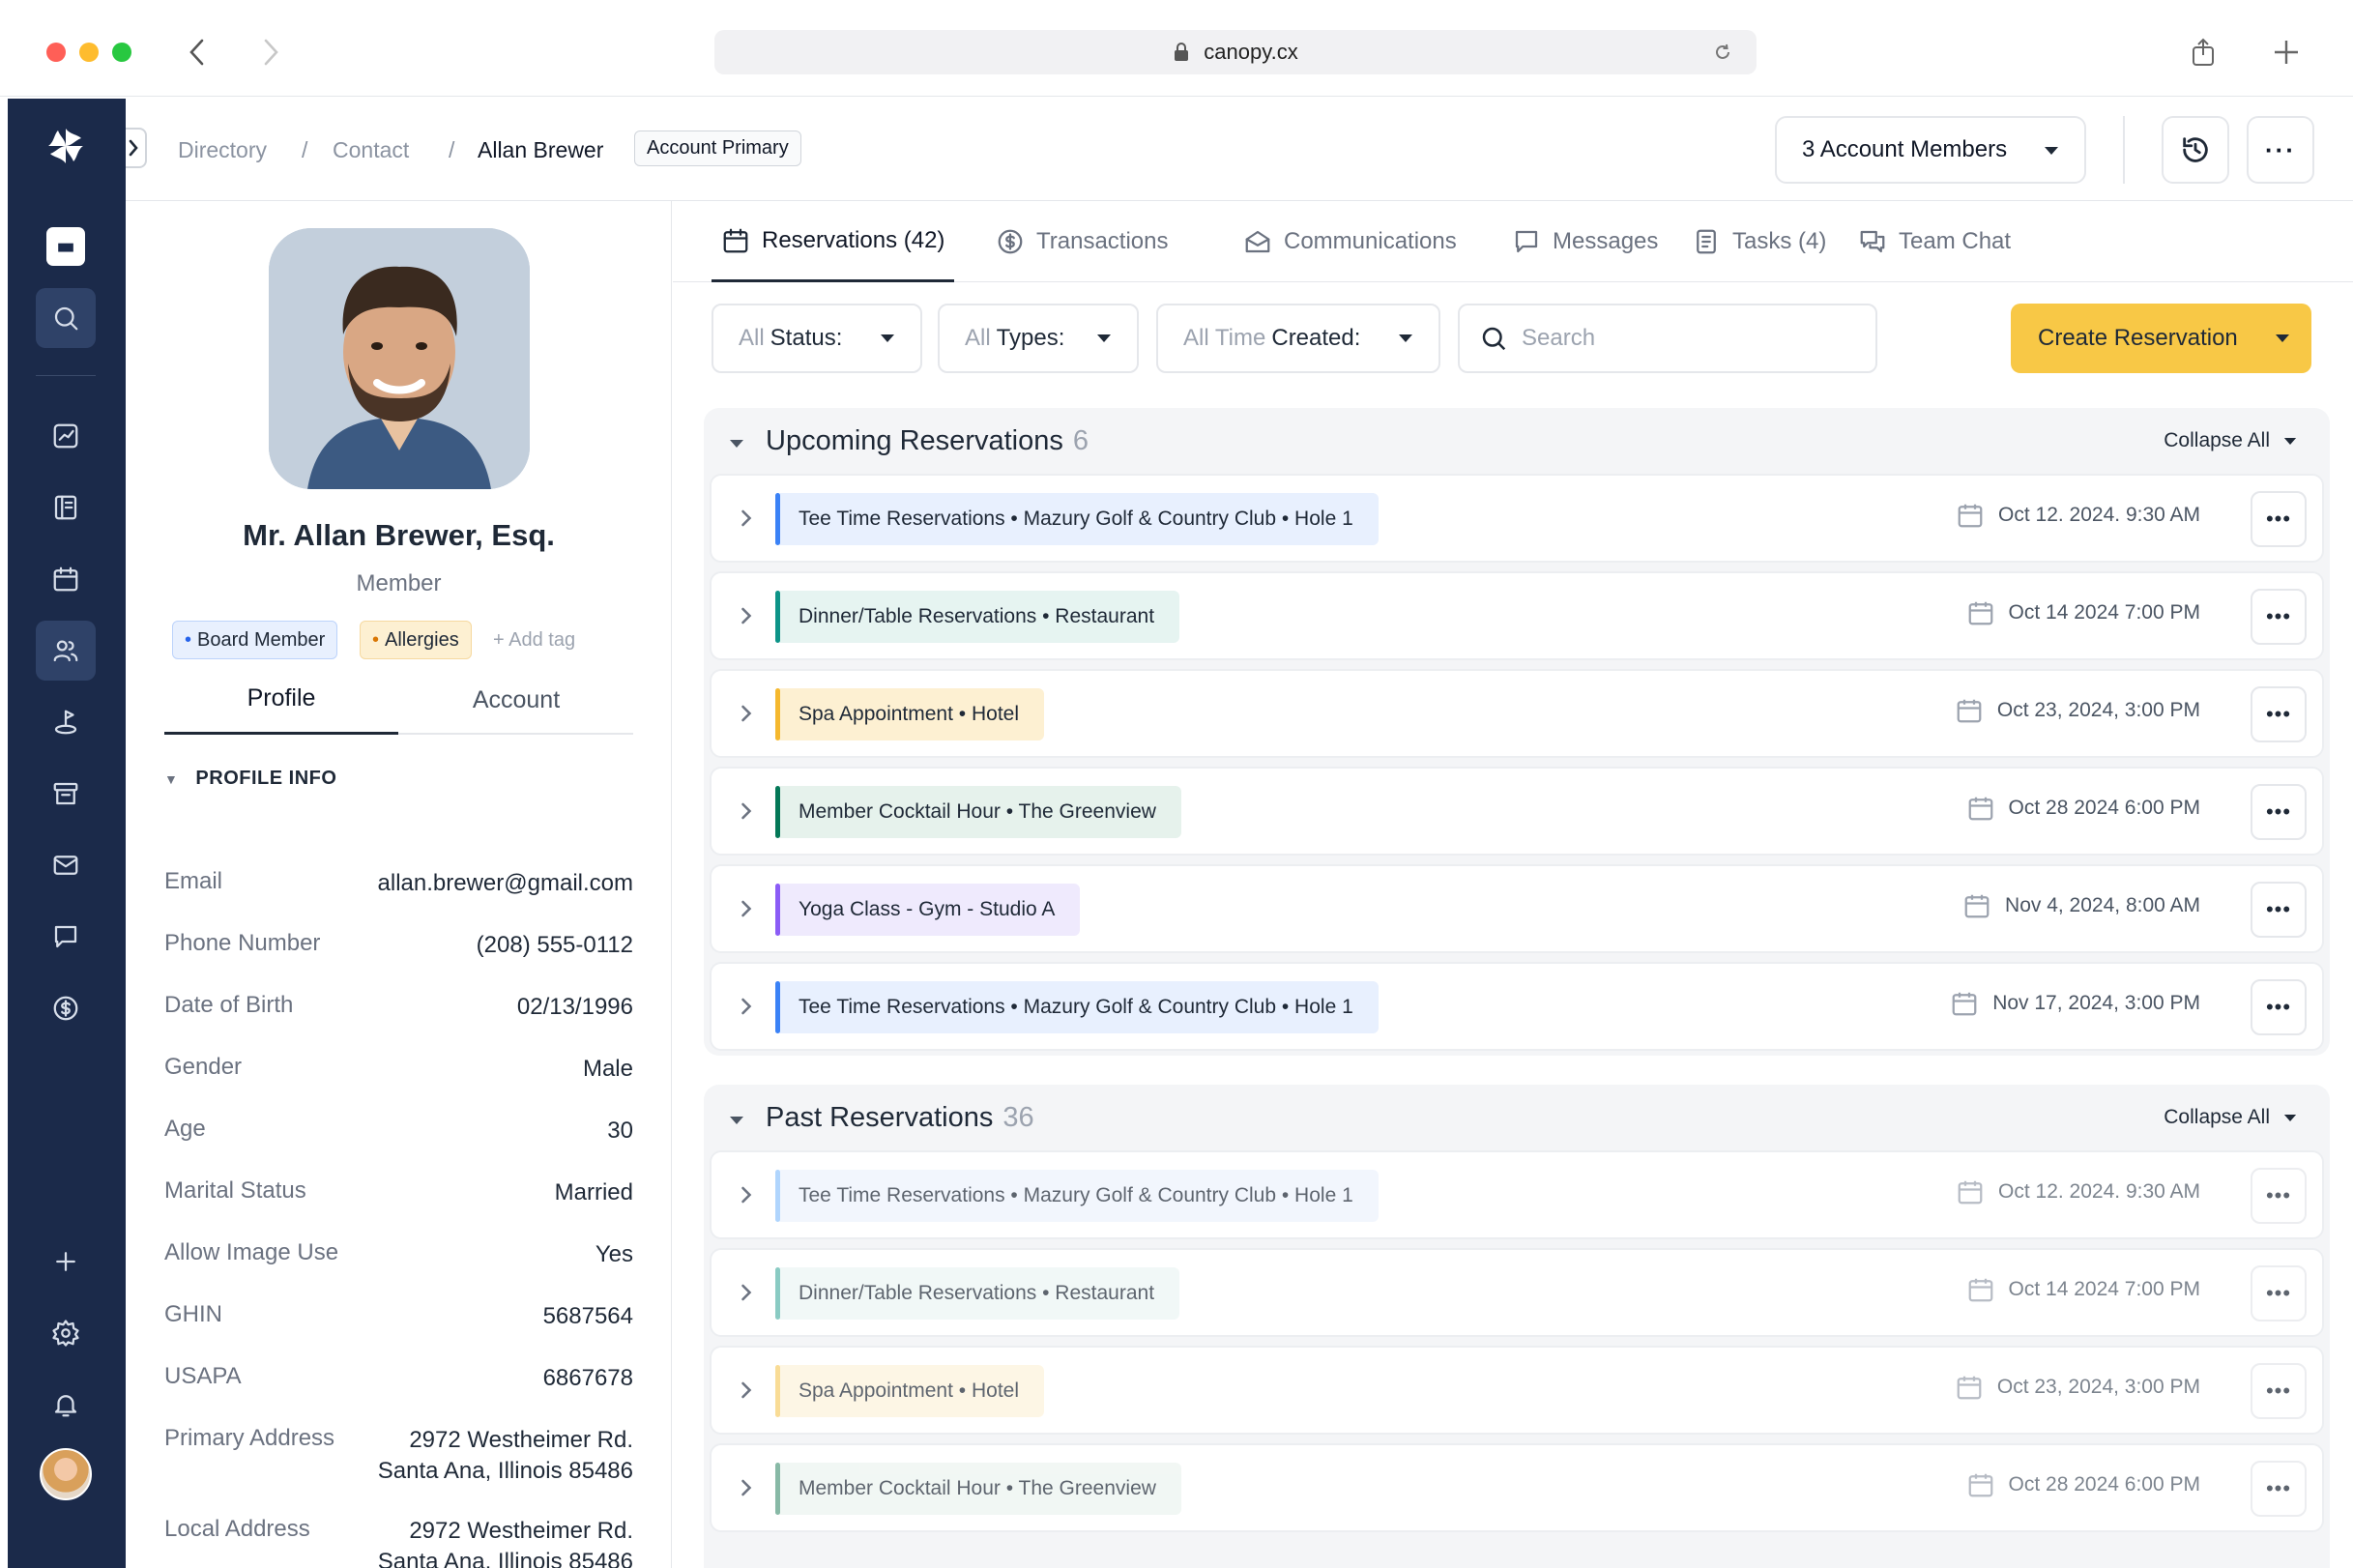 The image size is (2353, 1568). What do you see at coordinates (66, 246) in the screenshot?
I see `club-badge: ▆▆` at bounding box center [66, 246].